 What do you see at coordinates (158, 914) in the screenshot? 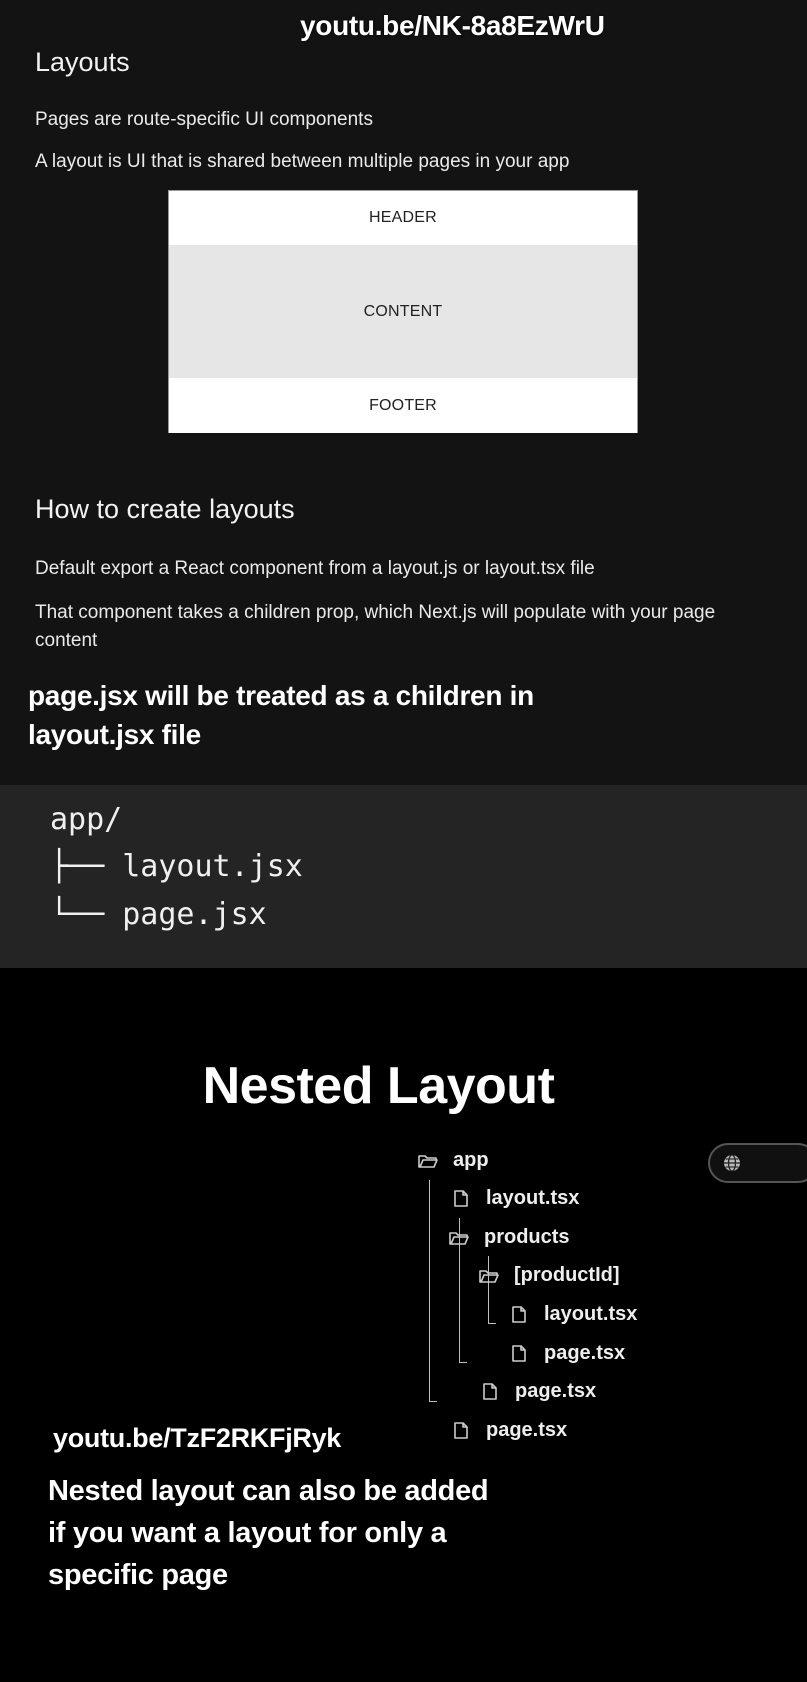
I see `code-line-page: └── page.jsx` at bounding box center [158, 914].